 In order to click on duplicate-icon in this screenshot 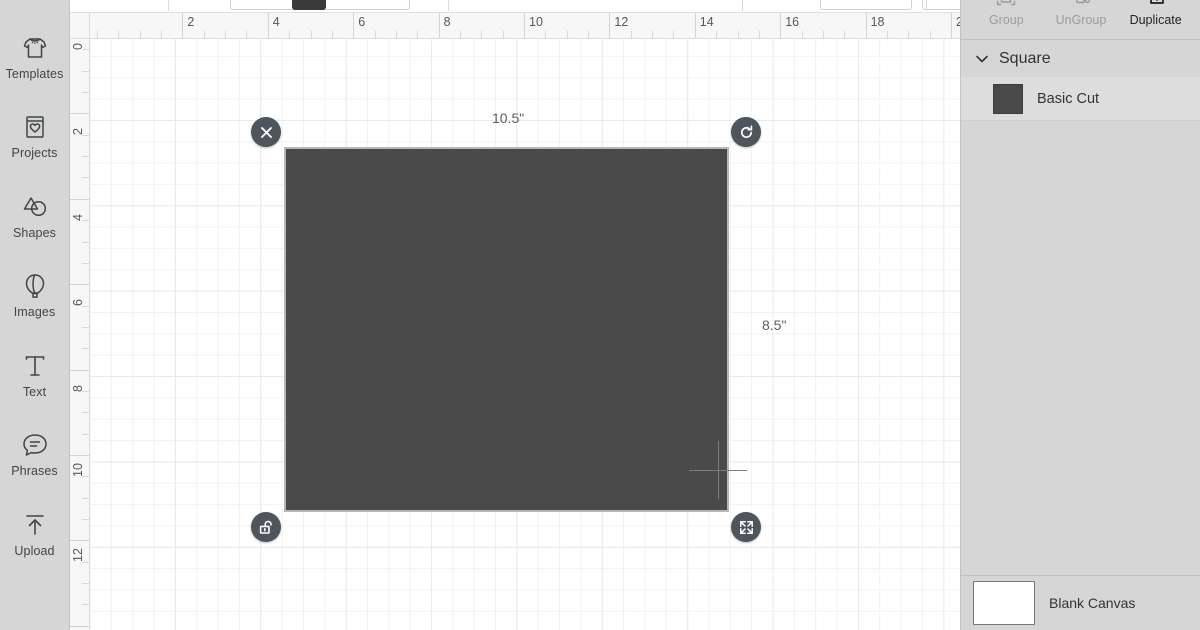, I will do `click(1156, 6)`.